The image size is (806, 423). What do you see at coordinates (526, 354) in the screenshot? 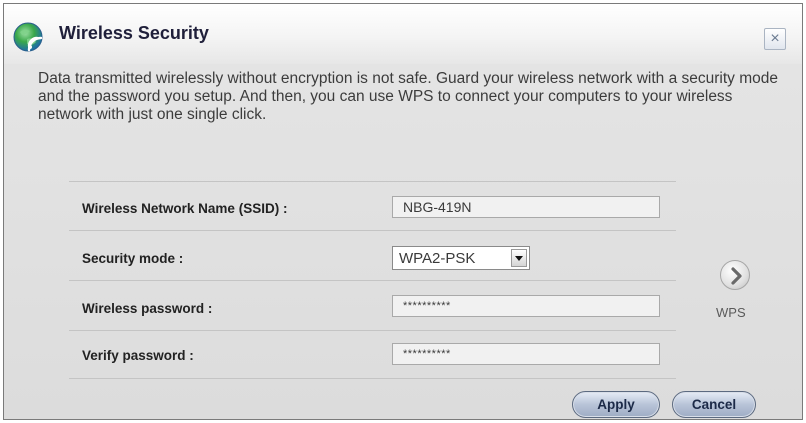
I see `verify-password-input` at bounding box center [526, 354].